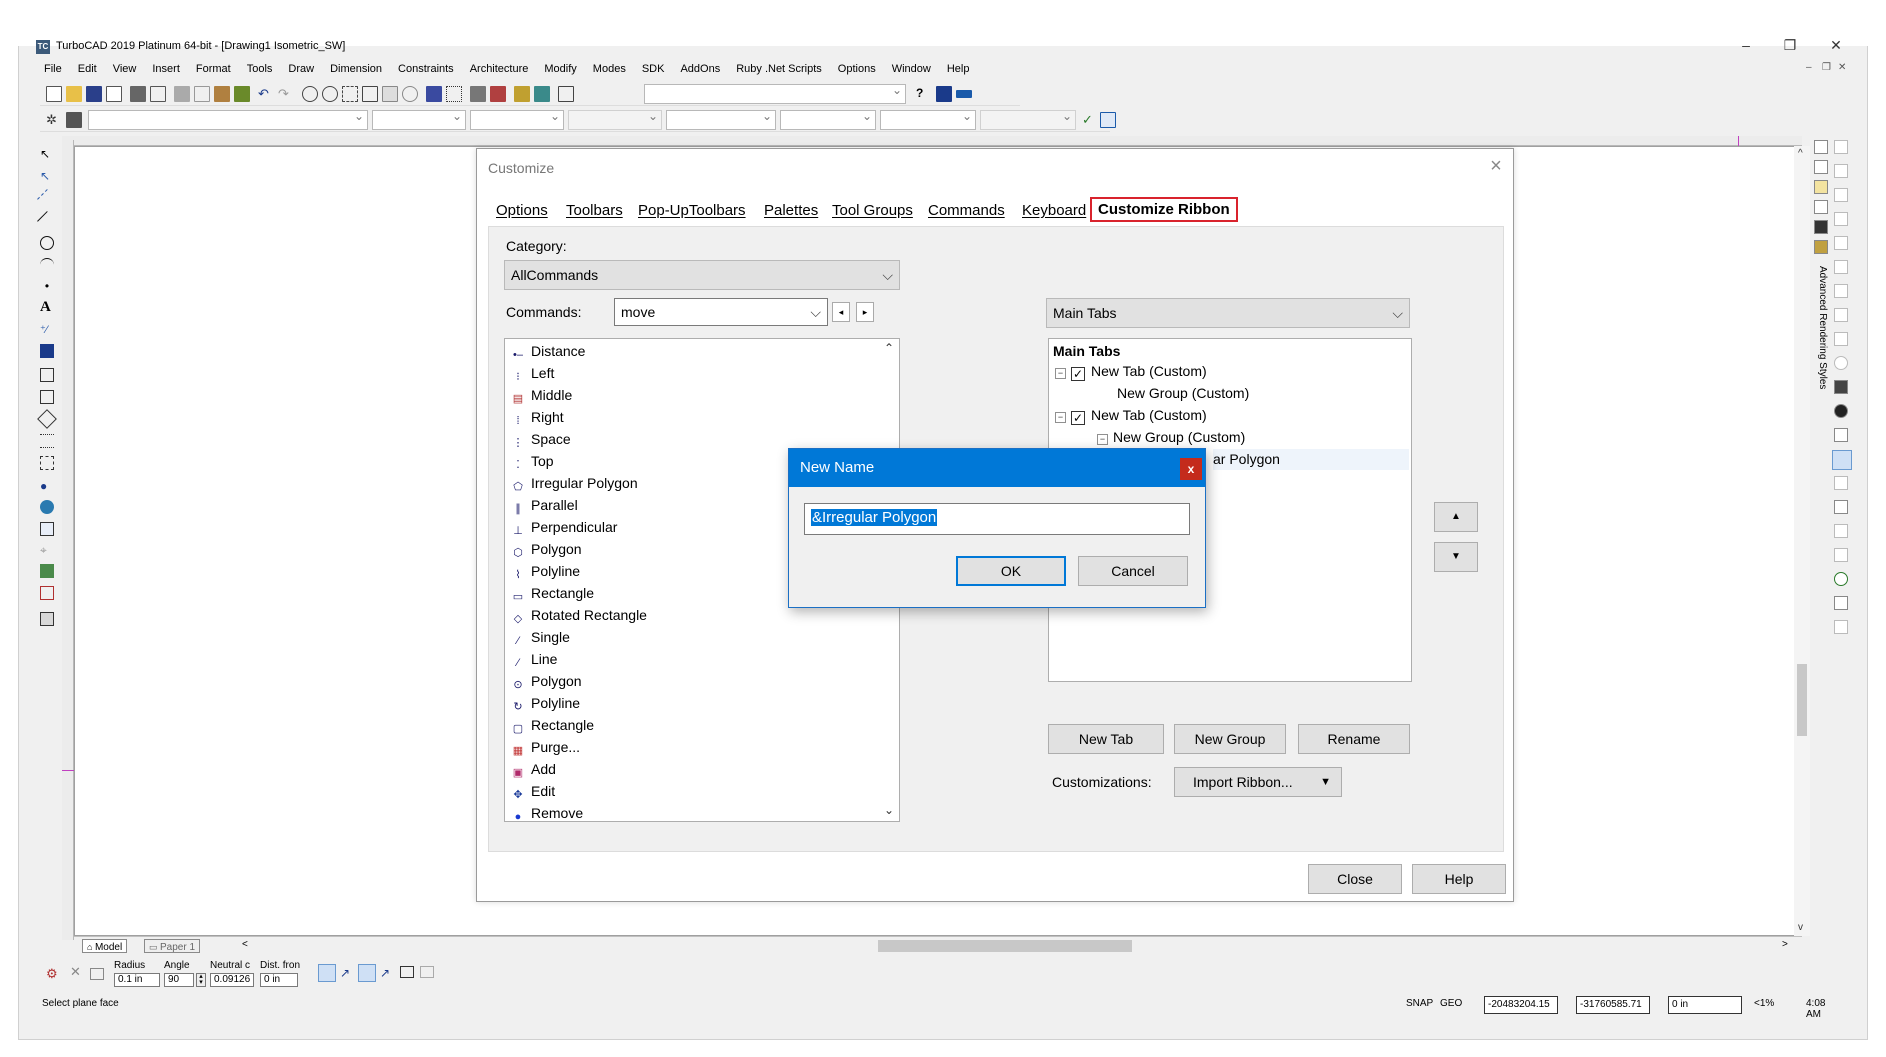  I want to click on menu-addons: AddOns, so click(700, 69).